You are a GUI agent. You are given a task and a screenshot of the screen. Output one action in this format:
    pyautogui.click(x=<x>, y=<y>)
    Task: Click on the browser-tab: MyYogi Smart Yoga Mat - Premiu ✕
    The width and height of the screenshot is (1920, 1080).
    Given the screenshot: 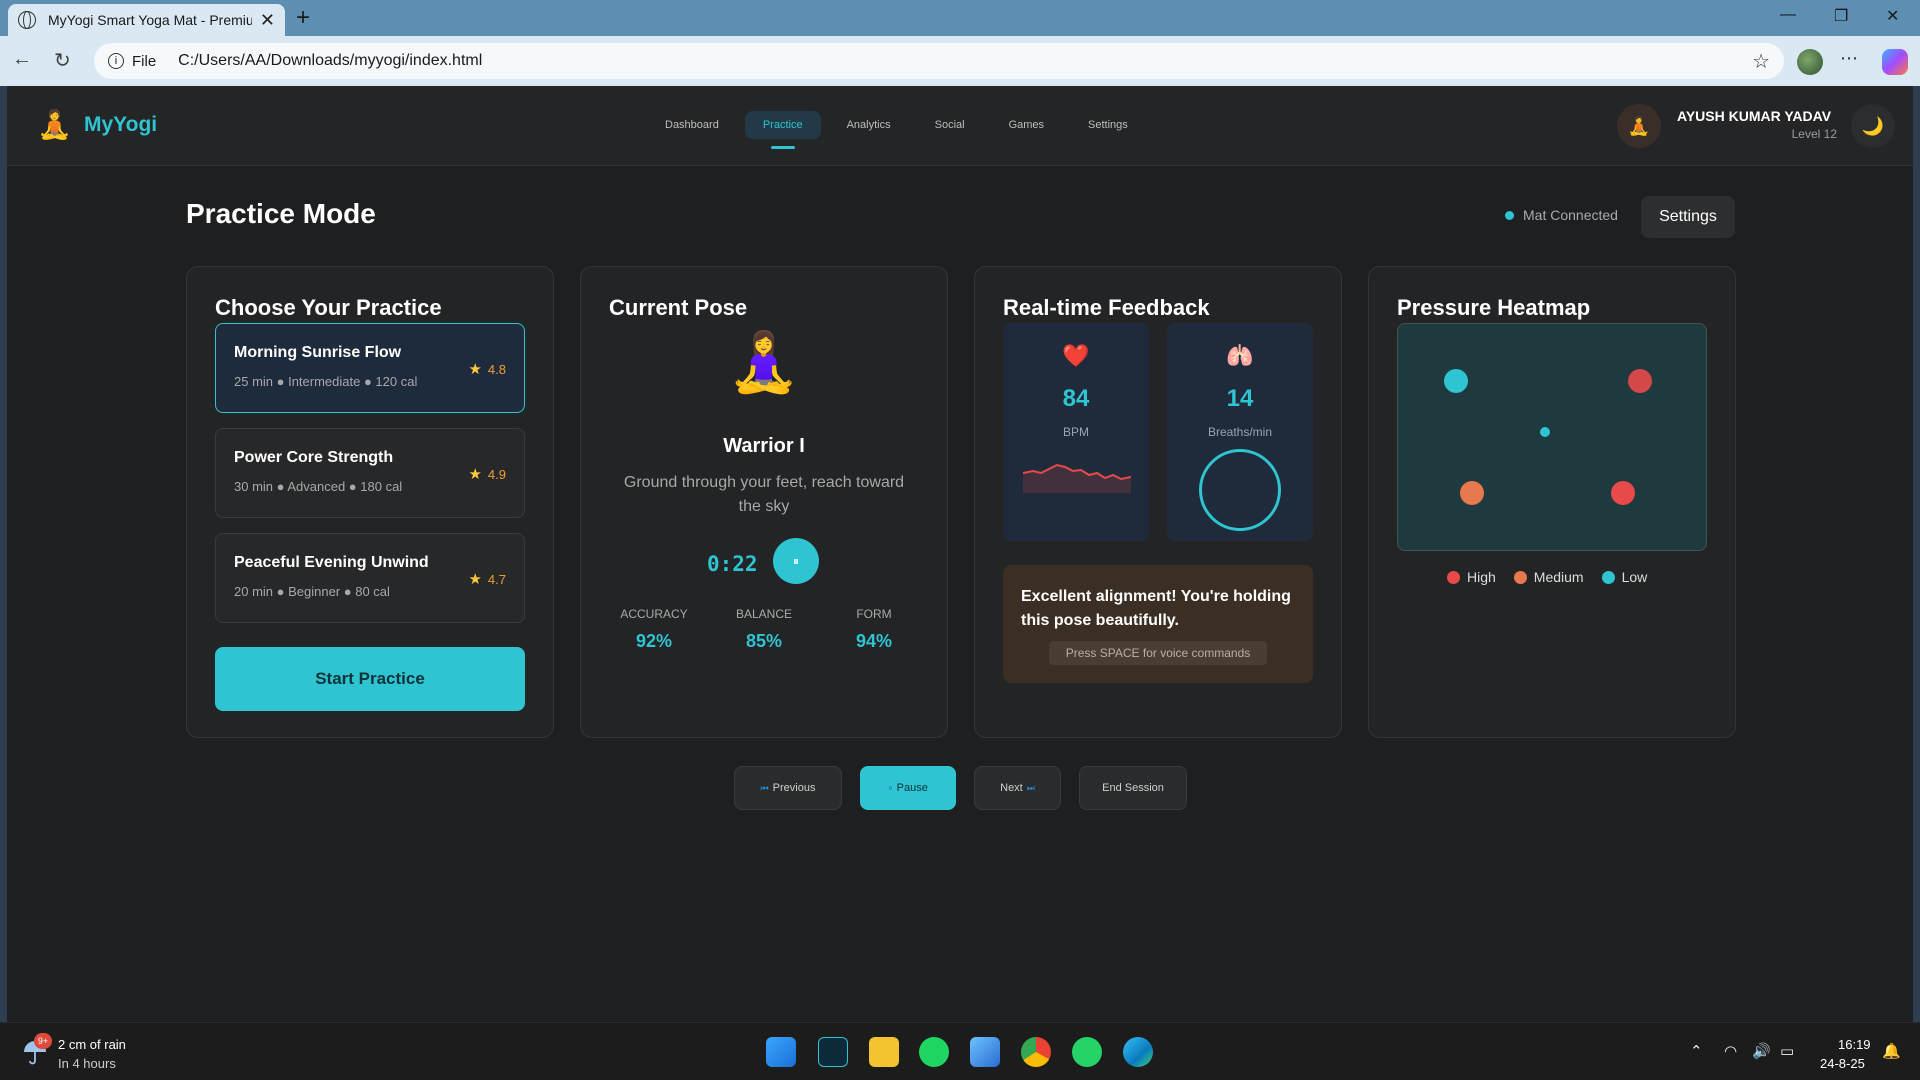 What is the action you would take?
    pyautogui.click(x=146, y=20)
    